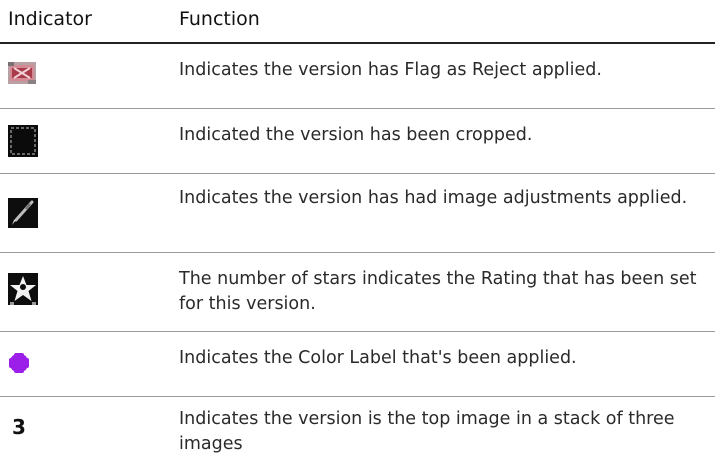 The image size is (715, 466). Describe the element at coordinates (357, 22) in the screenshot. I see `table-header: Indicator Function` at that location.